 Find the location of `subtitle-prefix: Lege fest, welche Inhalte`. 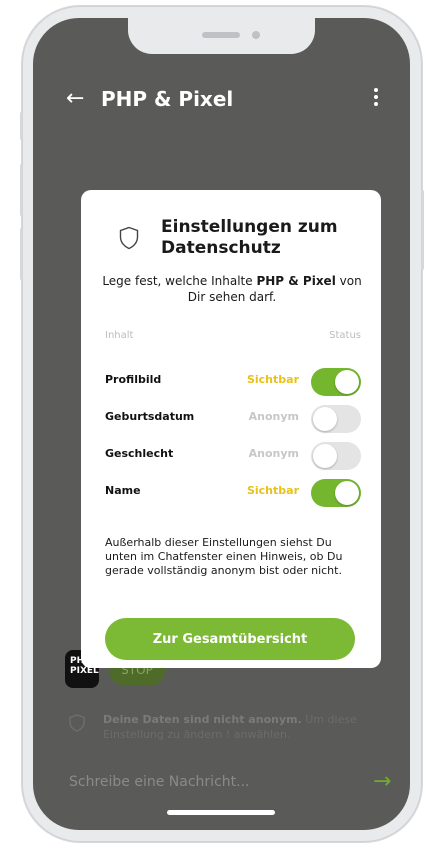

subtitle-prefix: Lege fest, welche Inhalte is located at coordinates (179, 281).